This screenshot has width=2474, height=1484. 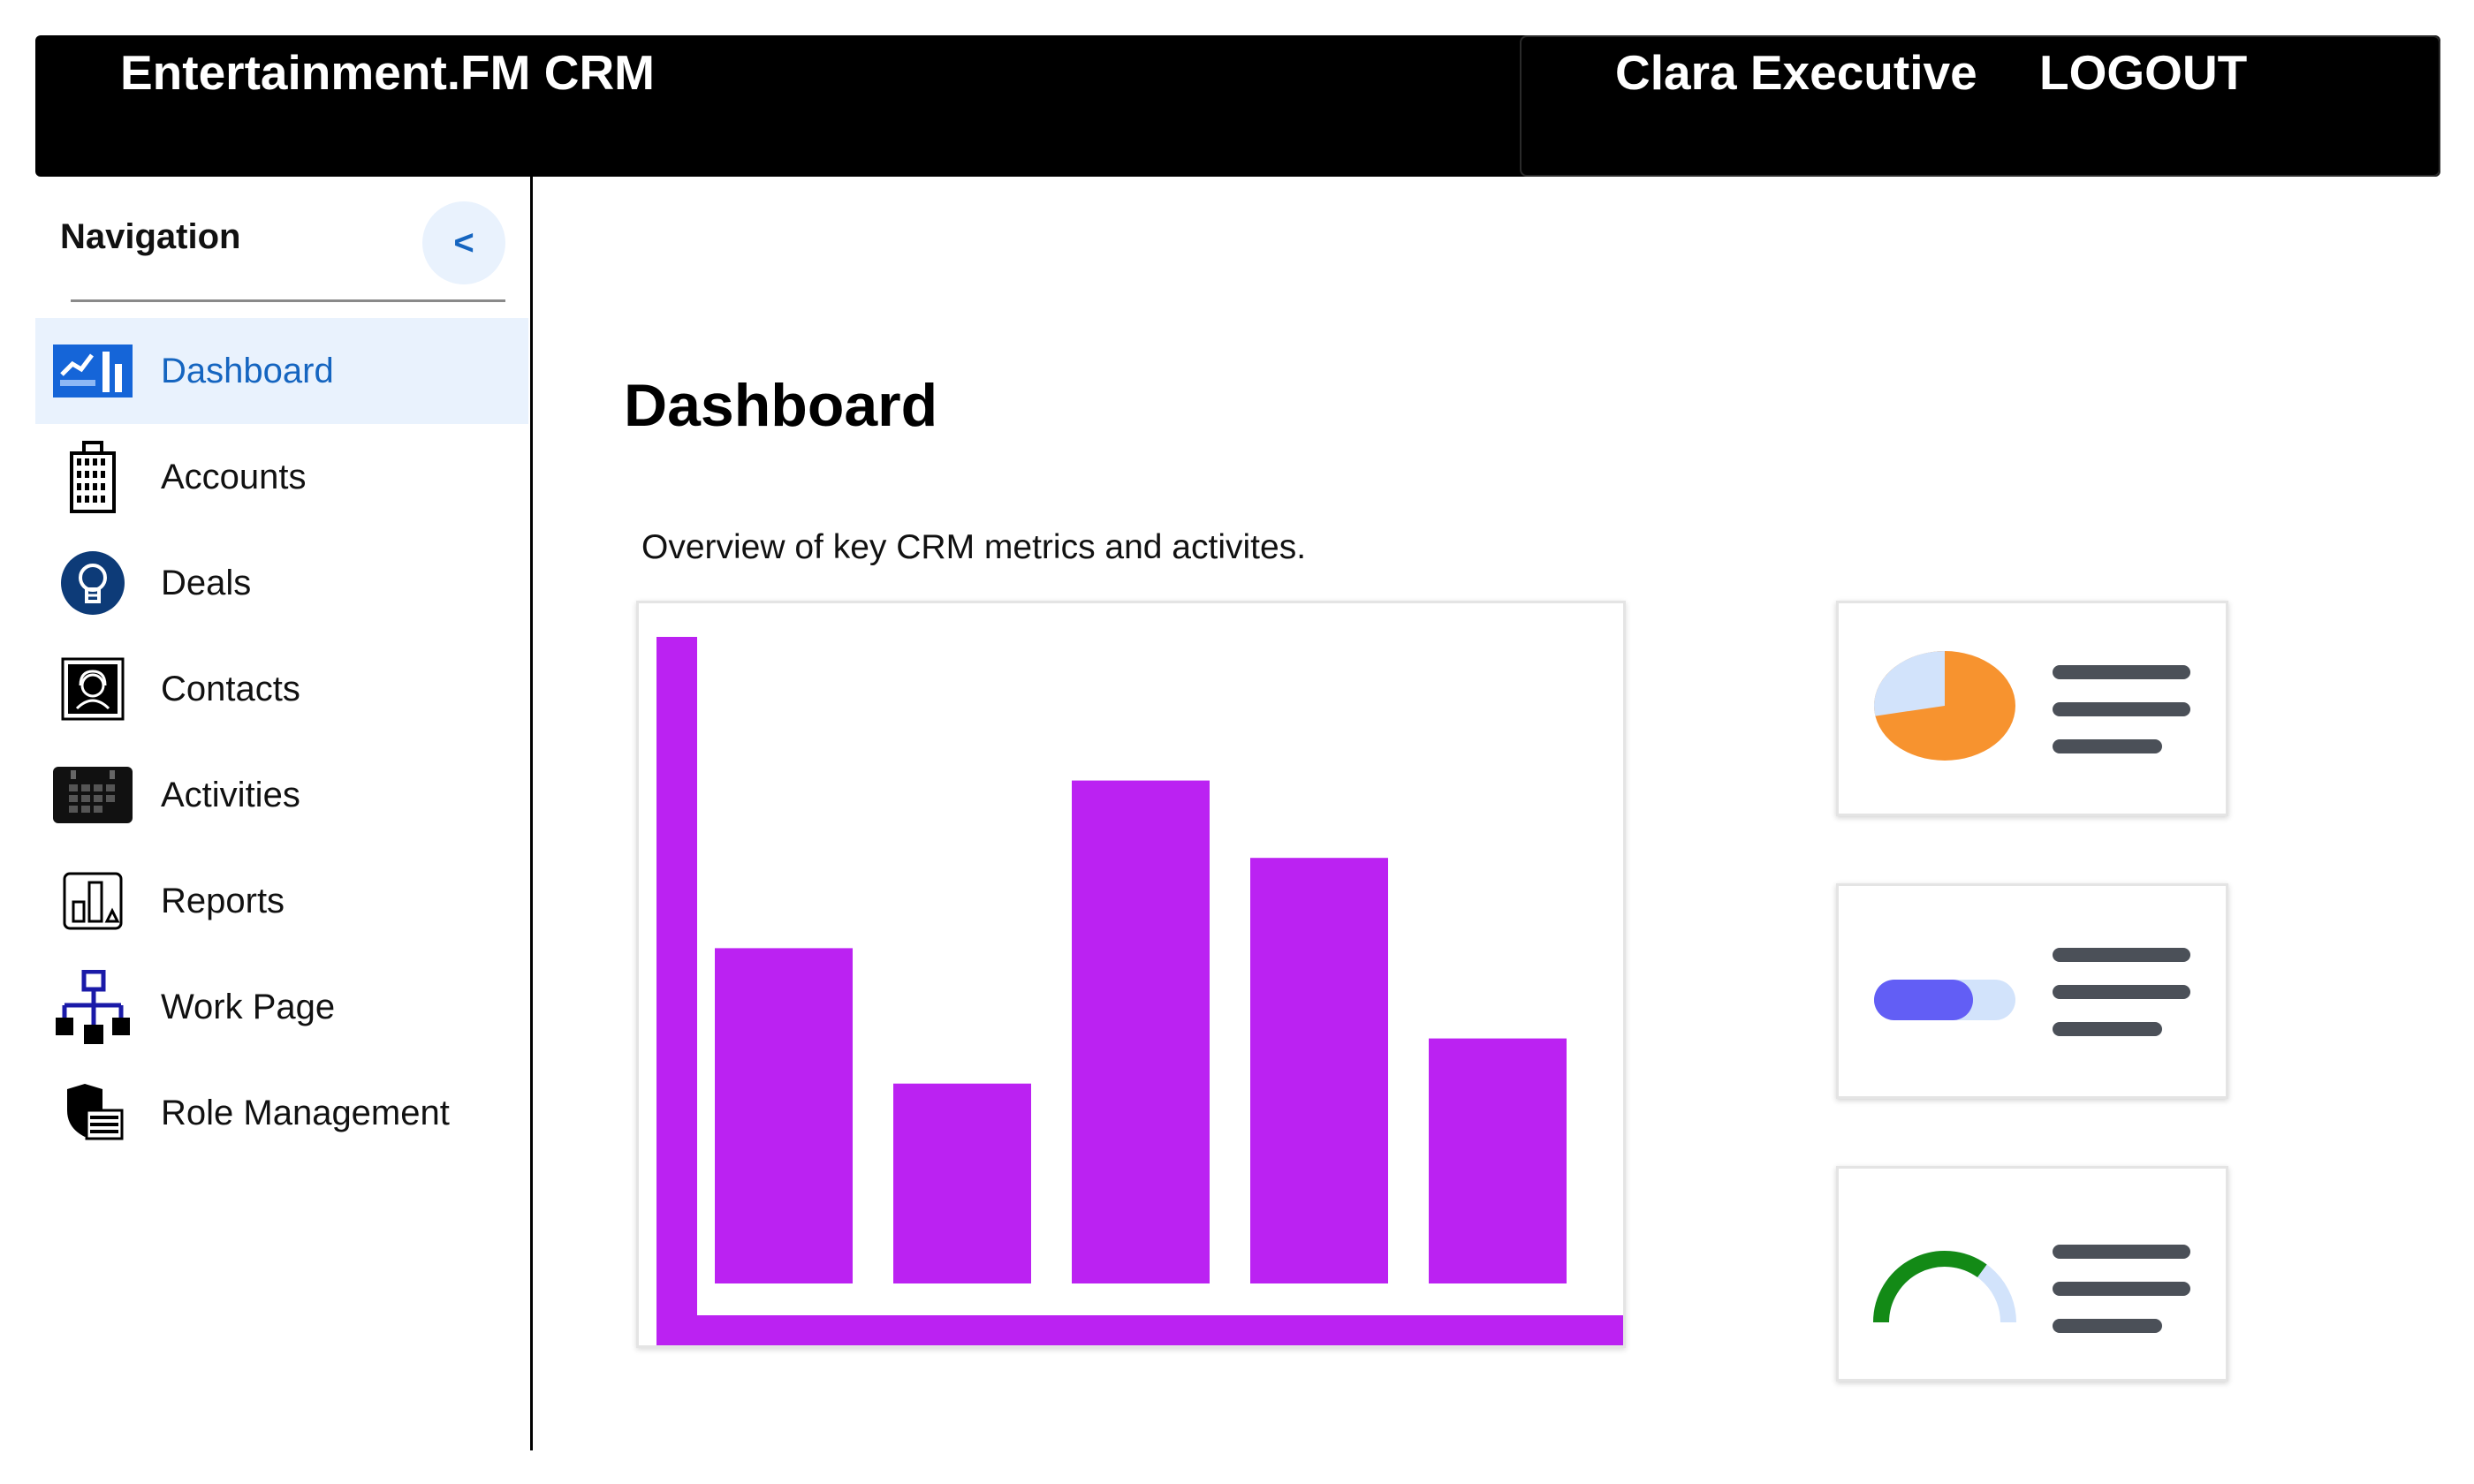 What do you see at coordinates (230, 688) in the screenshot?
I see `sidebar-item-label: Contacts` at bounding box center [230, 688].